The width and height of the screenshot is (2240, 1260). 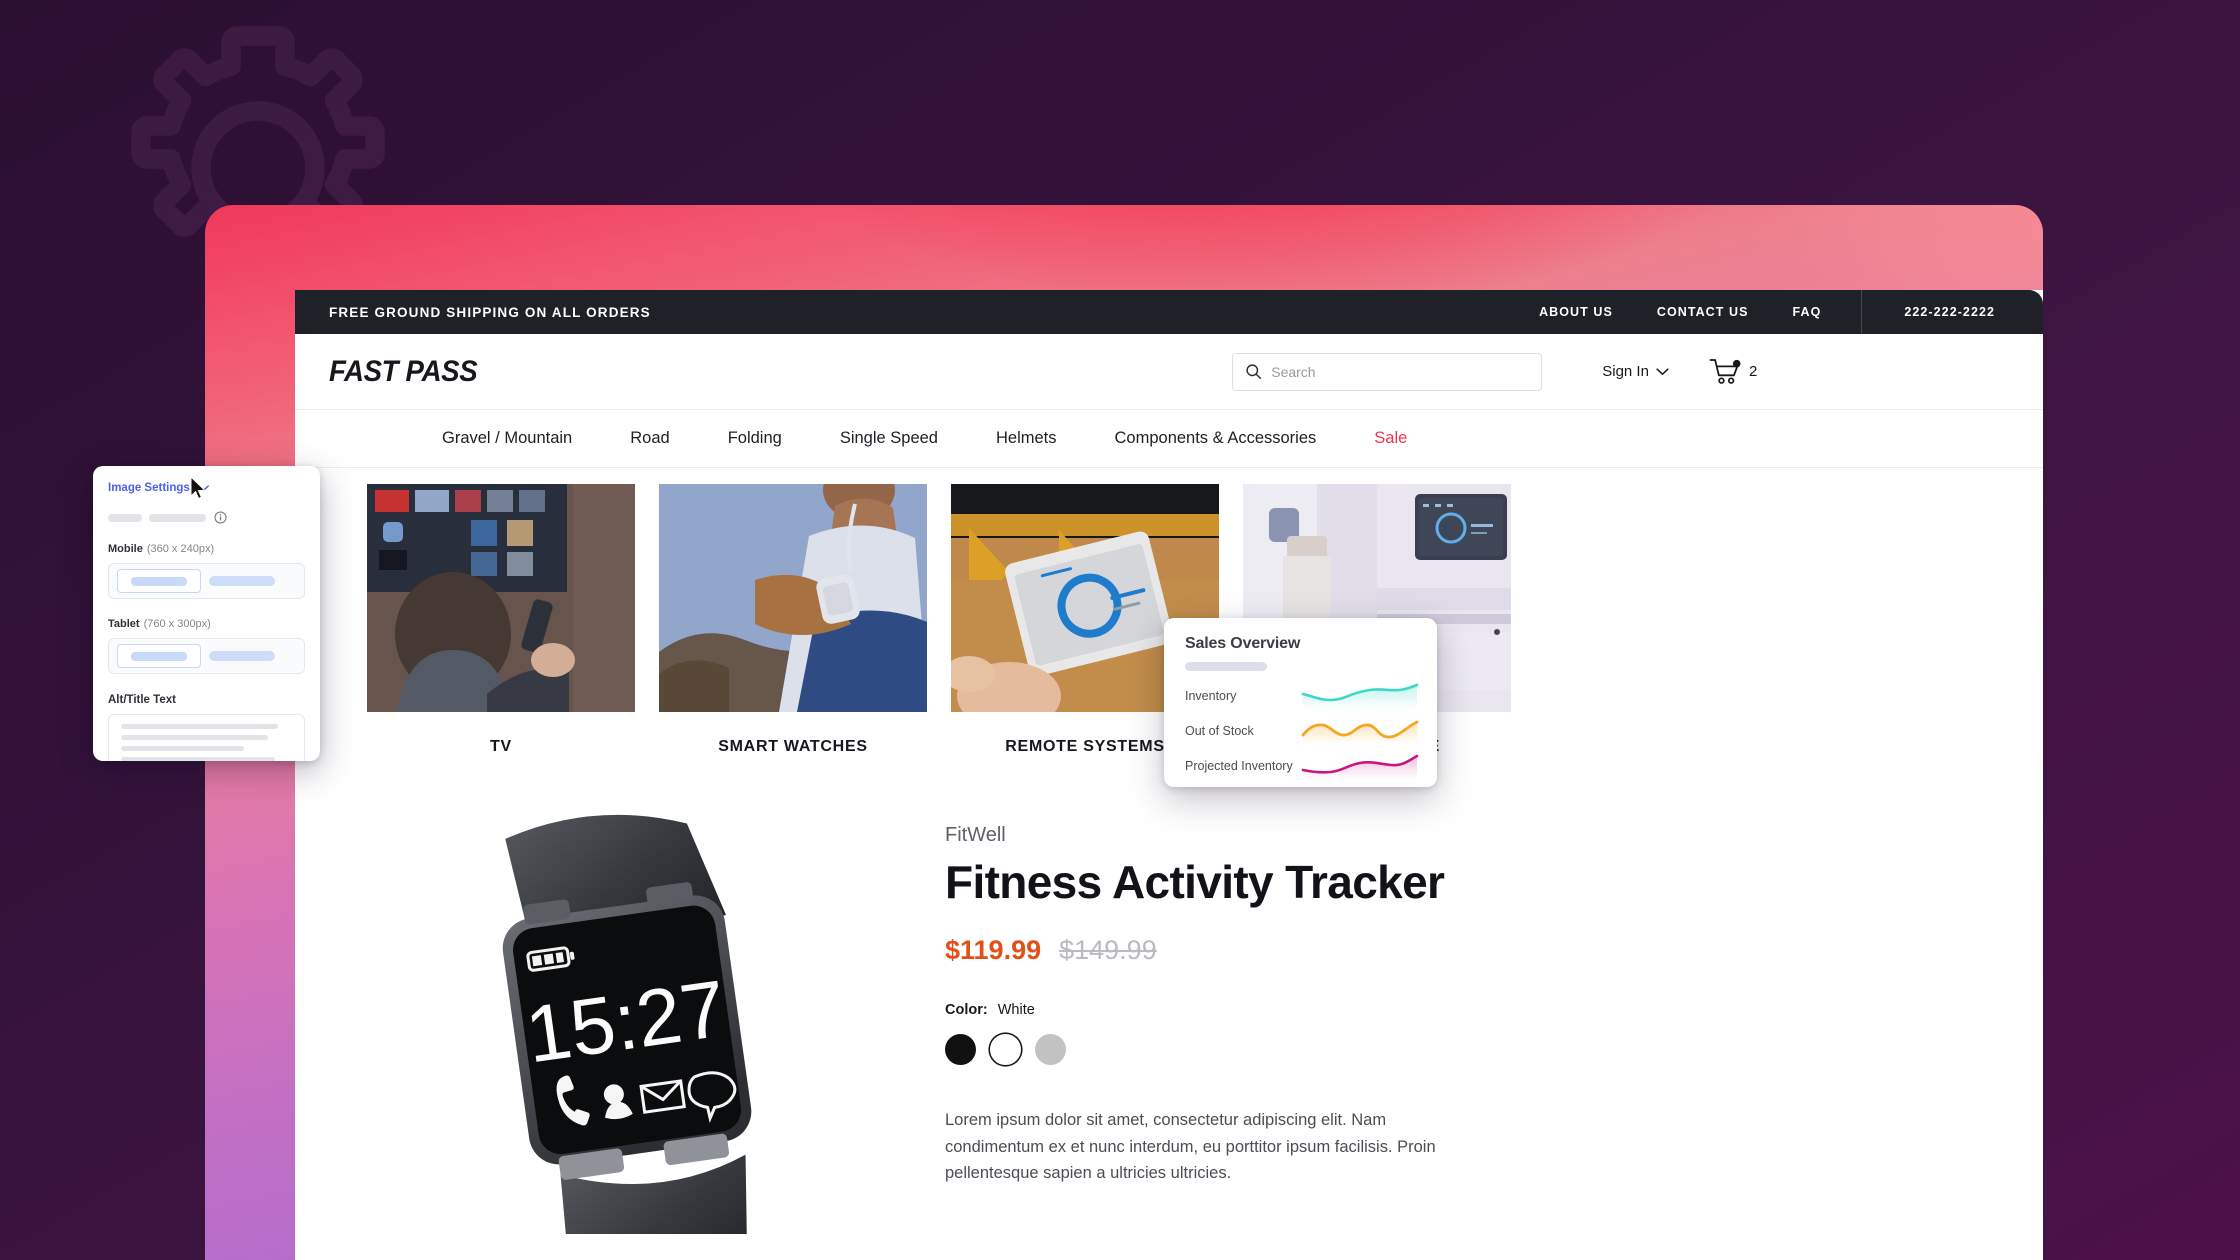 I want to click on link-faq: FAQ, so click(x=1807, y=312).